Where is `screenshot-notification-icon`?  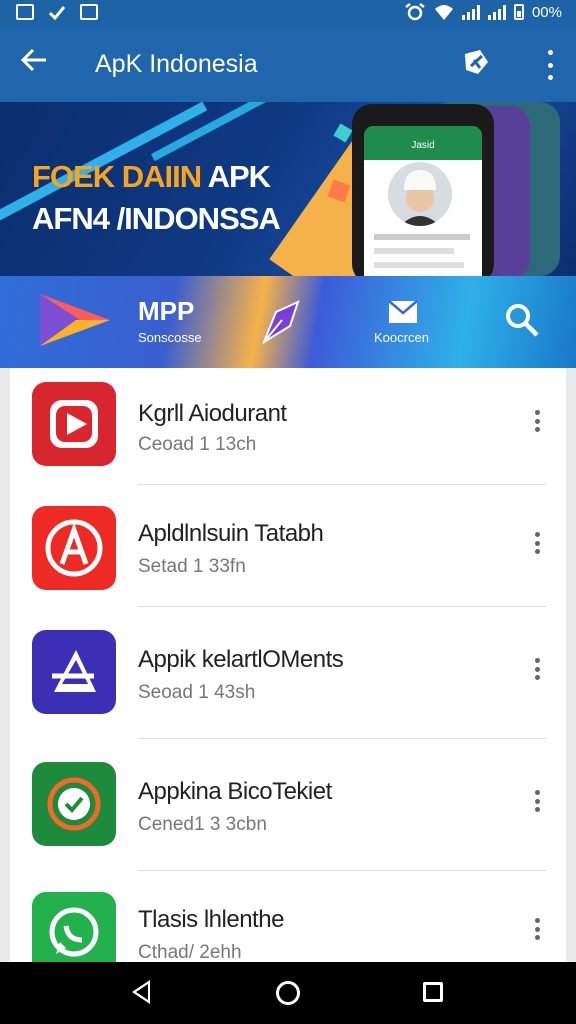 screenshot-notification-icon is located at coordinates (25, 12).